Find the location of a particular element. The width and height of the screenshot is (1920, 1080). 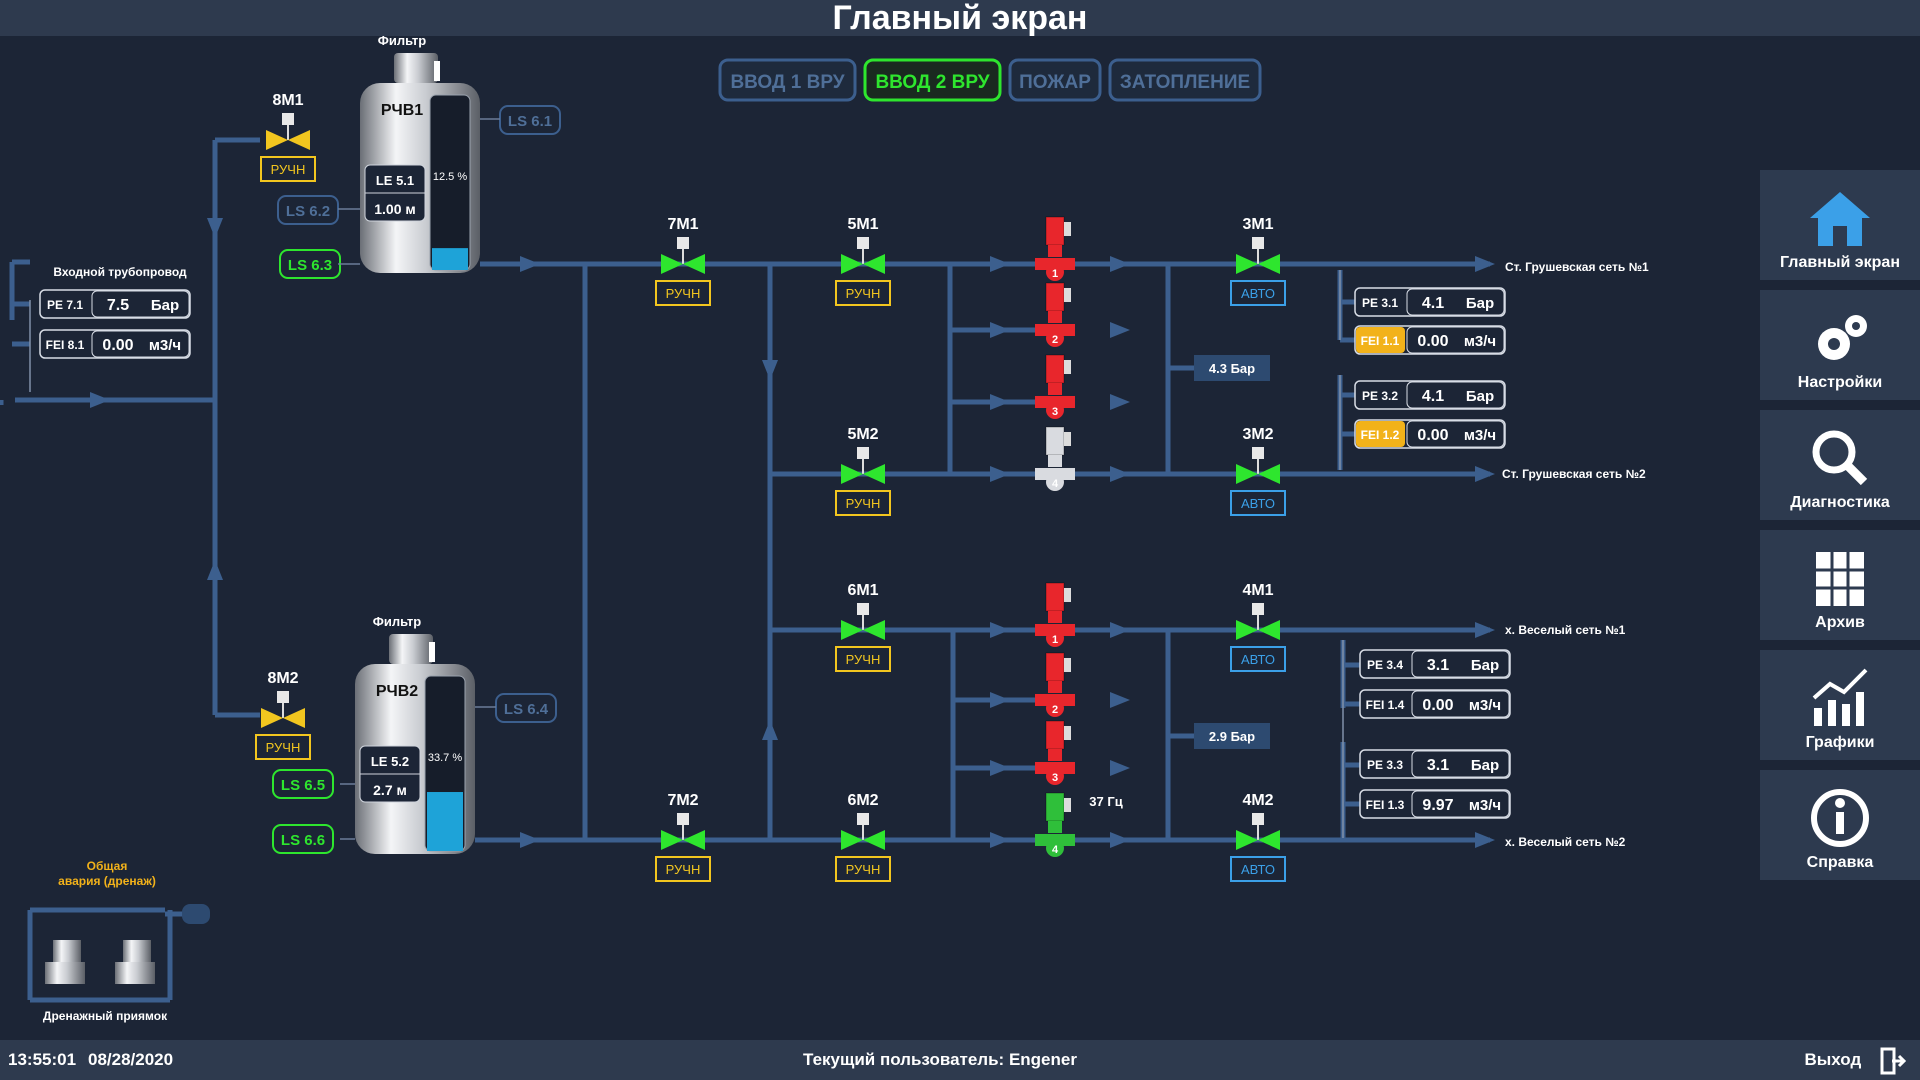

level-tag: LE 5.1 is located at coordinates (395, 180).